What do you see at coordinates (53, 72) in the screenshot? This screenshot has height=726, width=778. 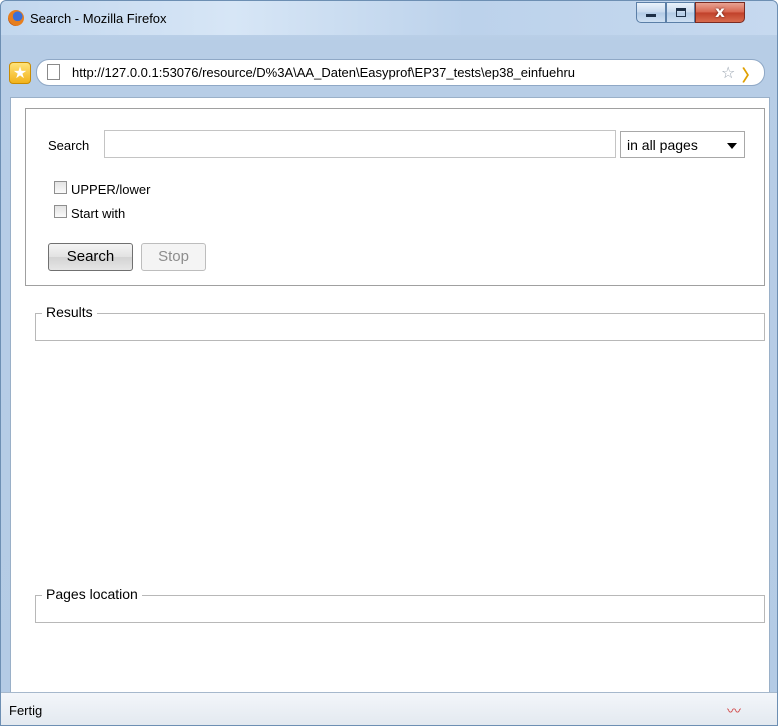 I see `page-icon` at bounding box center [53, 72].